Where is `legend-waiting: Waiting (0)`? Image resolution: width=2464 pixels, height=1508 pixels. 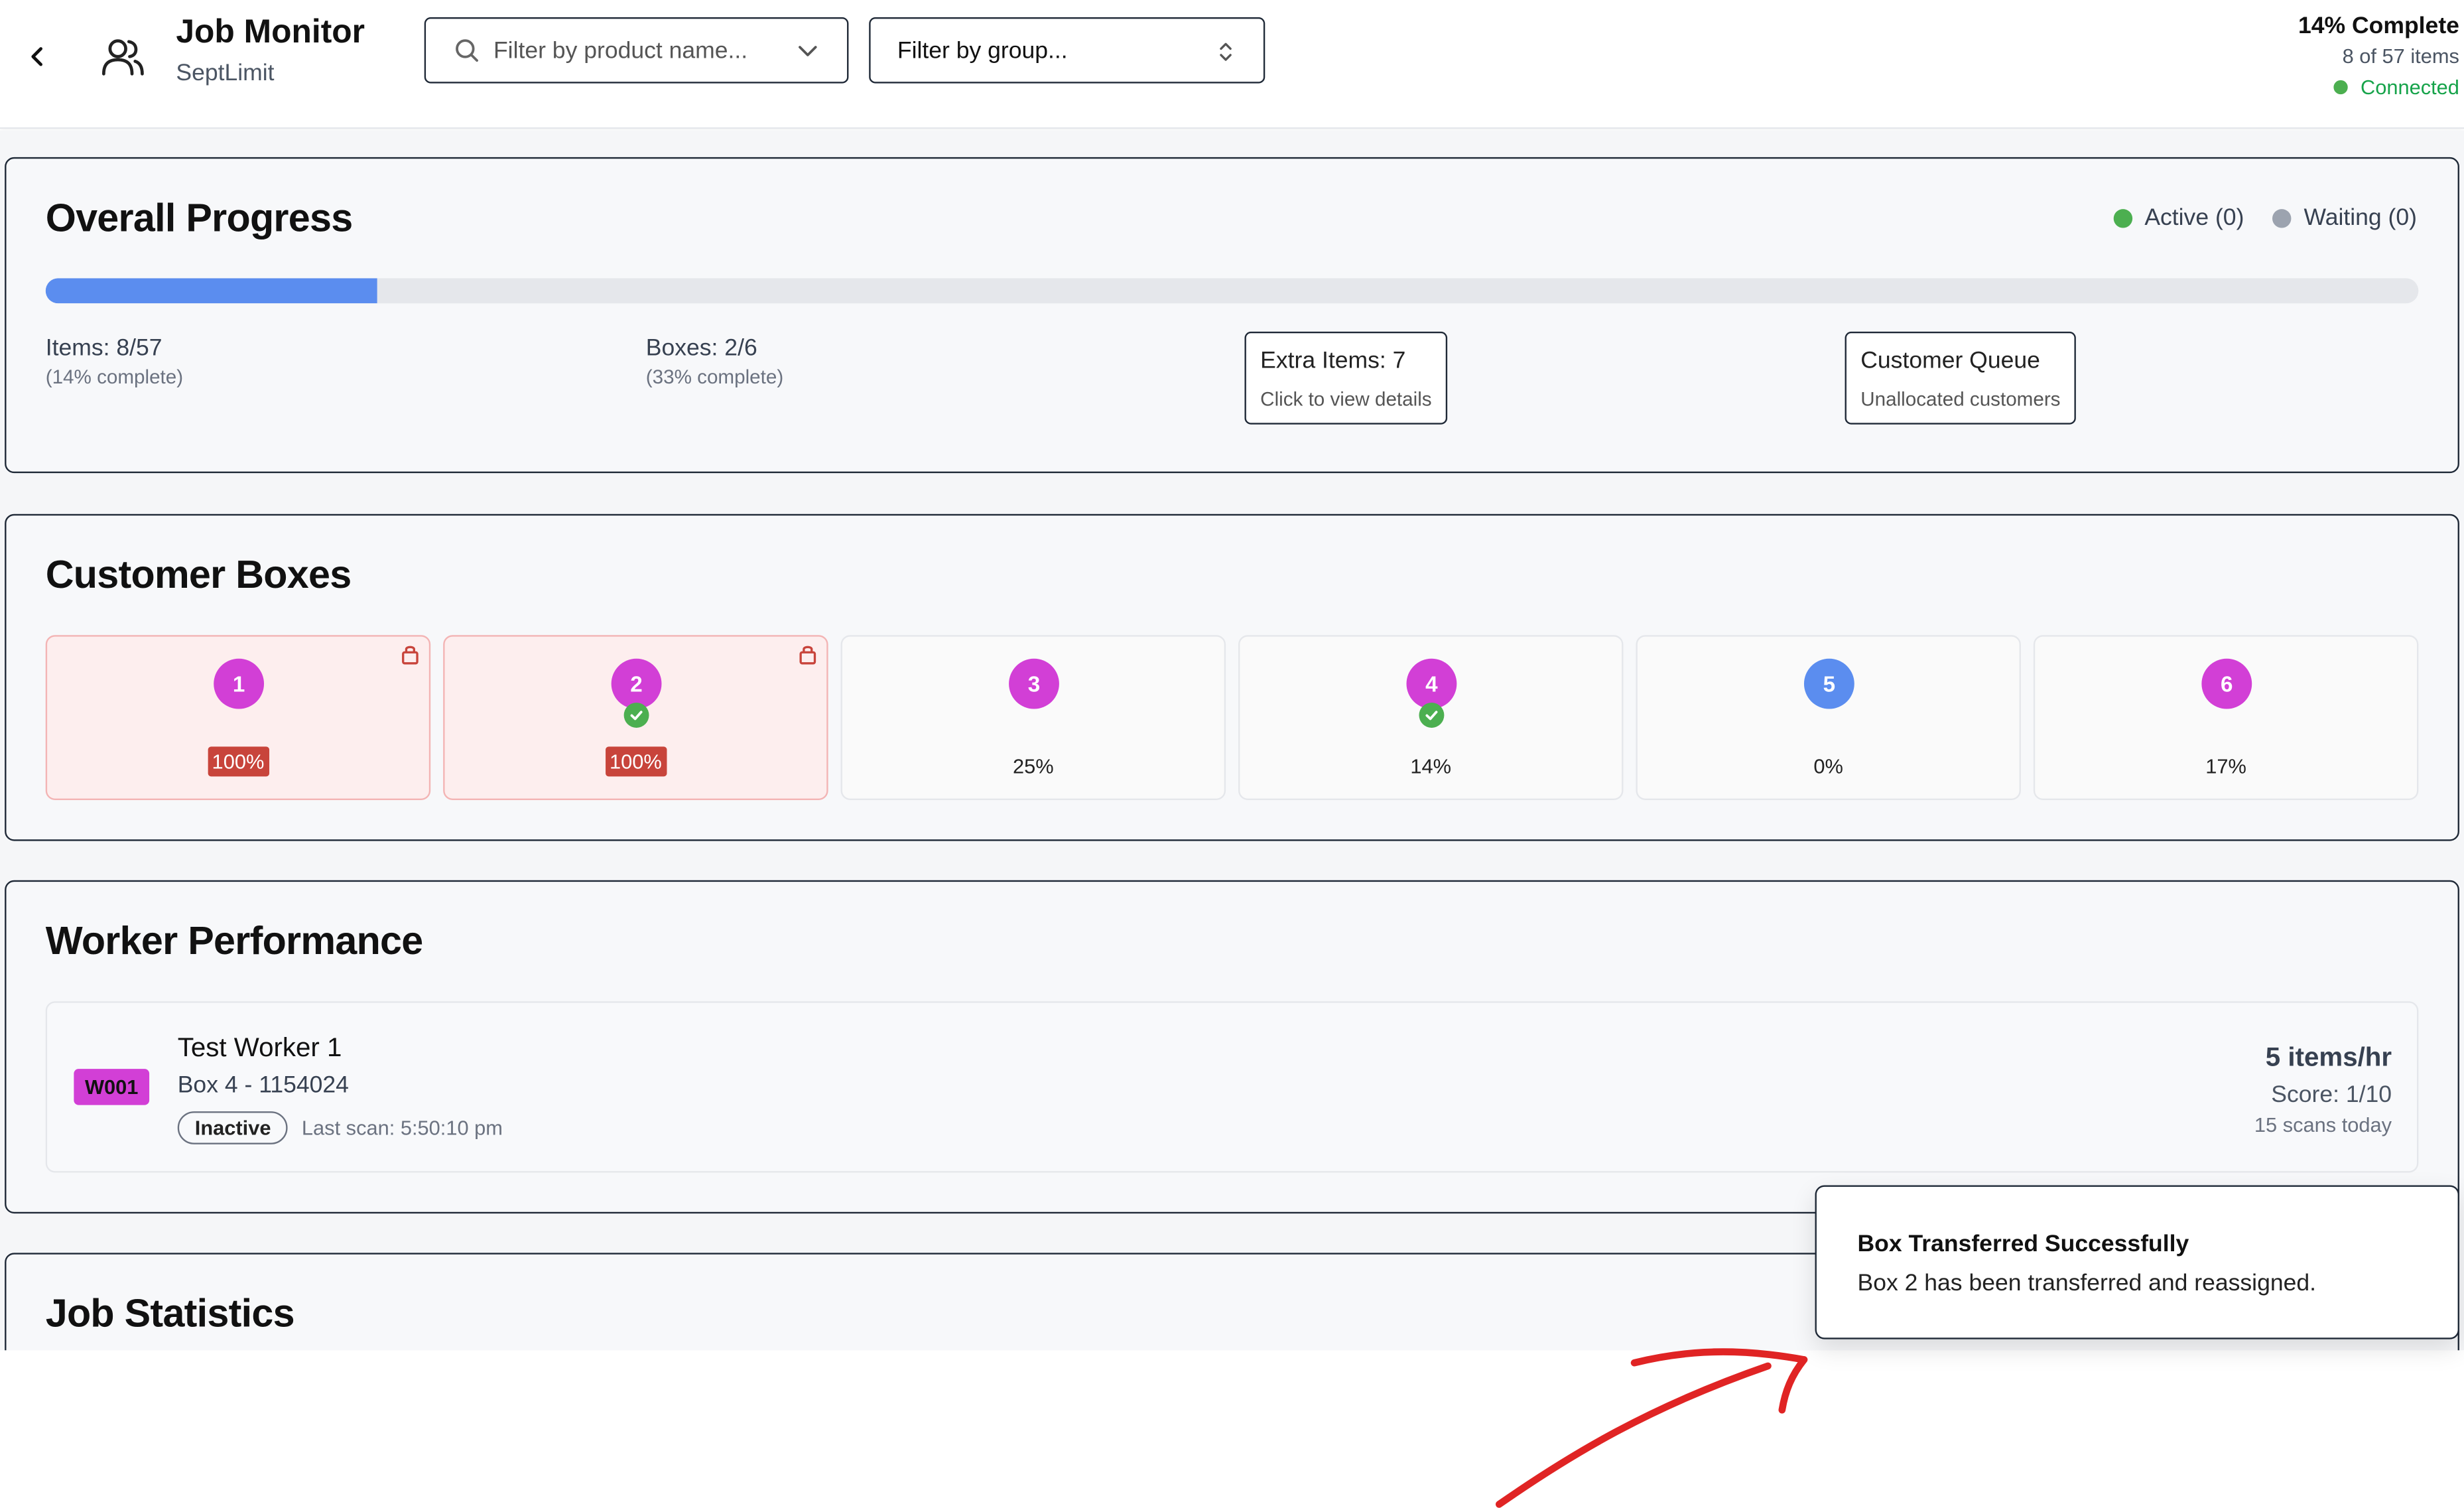 legend-waiting: Waiting (0) is located at coordinates (2344, 218).